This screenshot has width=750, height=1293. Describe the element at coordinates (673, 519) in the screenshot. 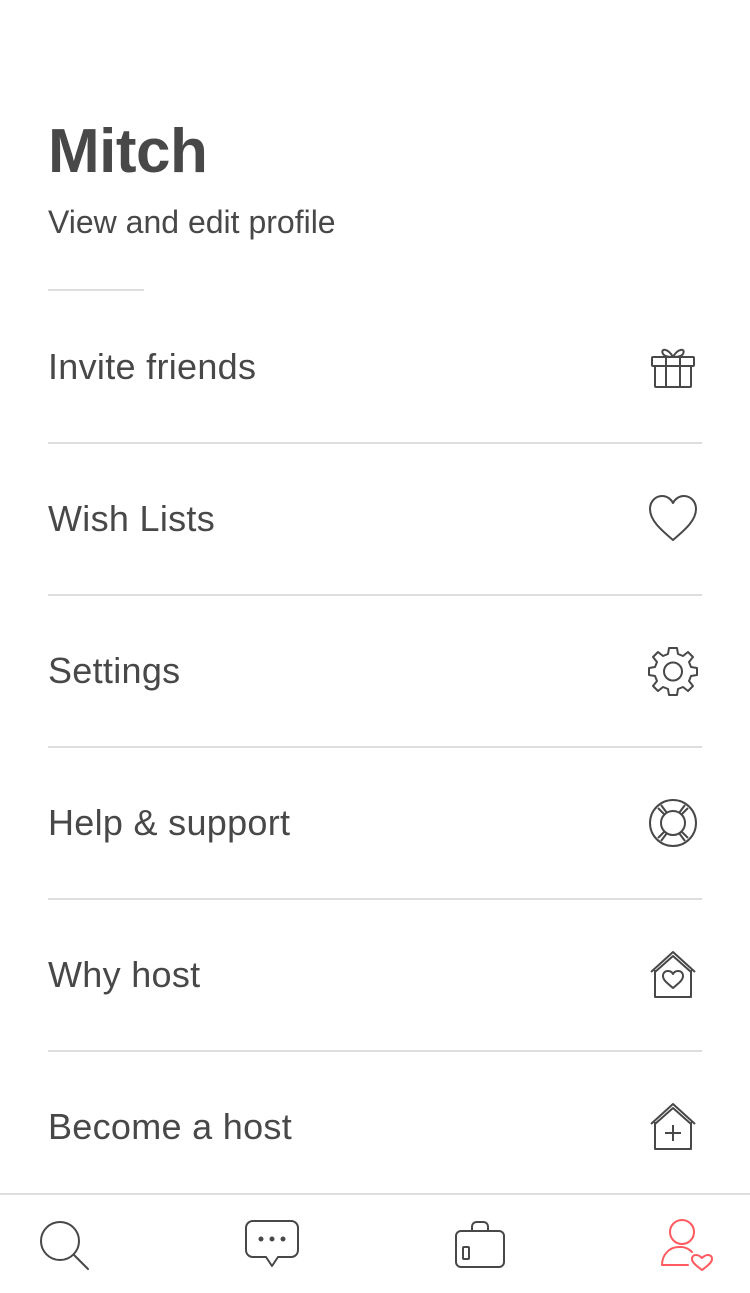

I see `heart-icon` at that location.